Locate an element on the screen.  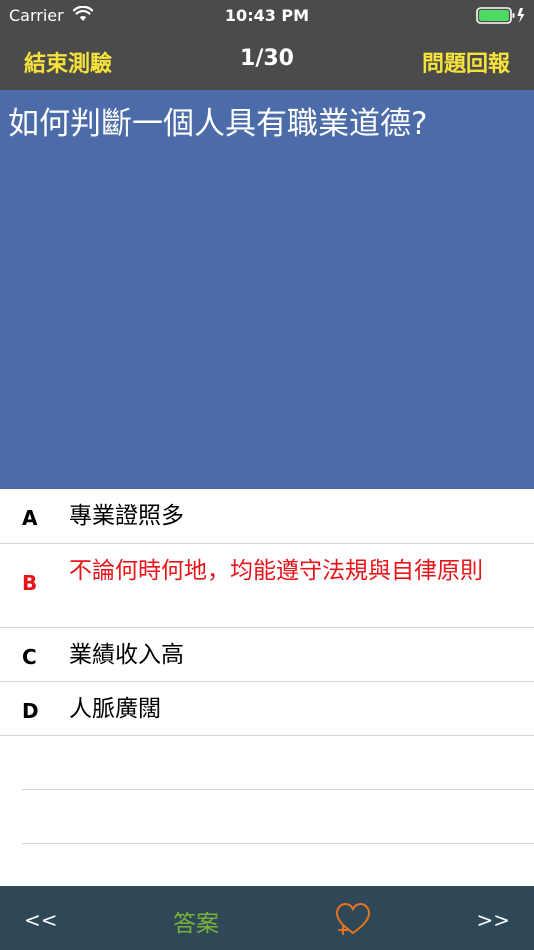
report-problem-button: 問題回報 is located at coordinates (466, 62).